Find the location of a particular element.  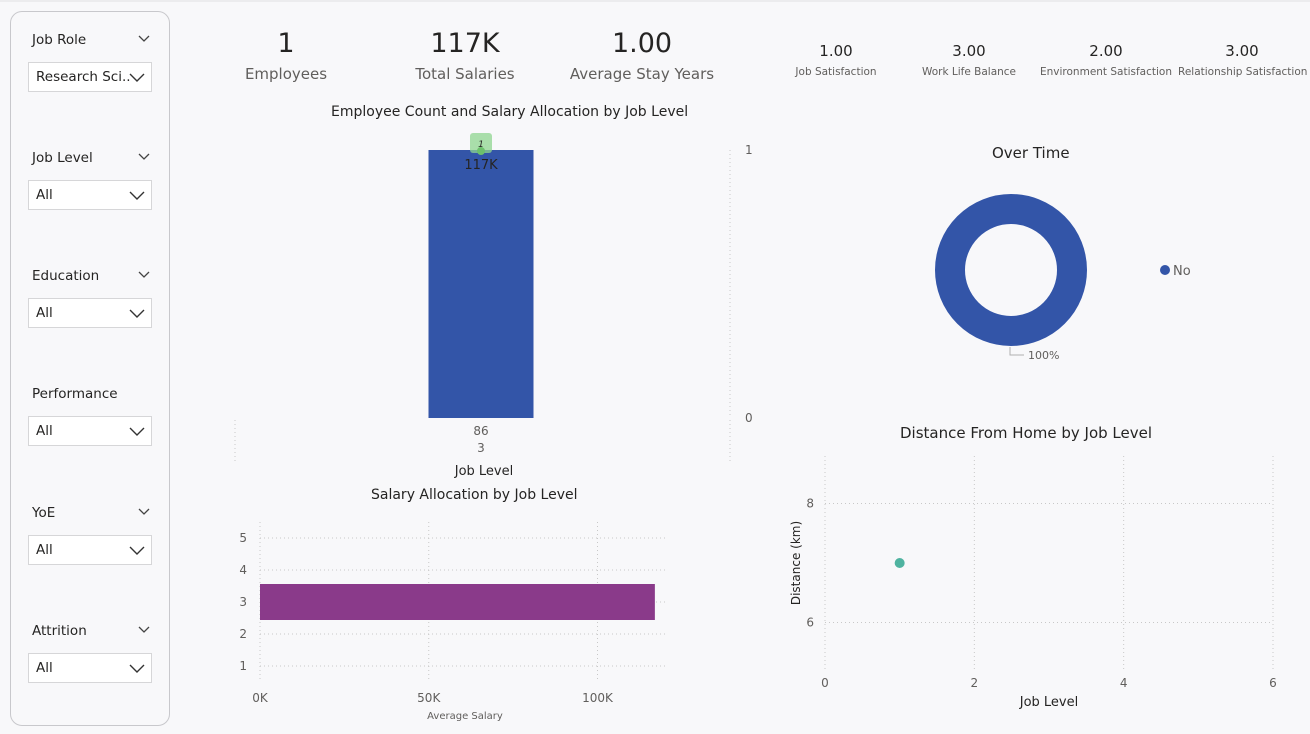

kpi-relationship-satisfaction: 3.00 Relationship Satisfaction is located at coordinates (1243, 60).